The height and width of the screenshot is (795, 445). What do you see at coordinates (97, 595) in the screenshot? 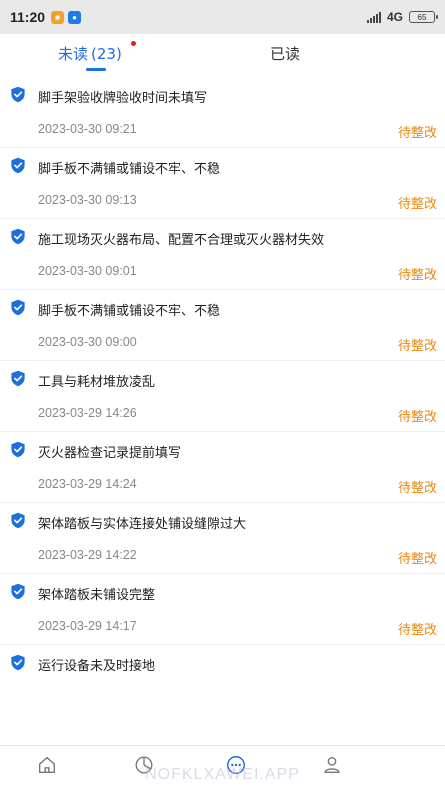
I see `item-title: 架体踏板未铺设完整` at bounding box center [97, 595].